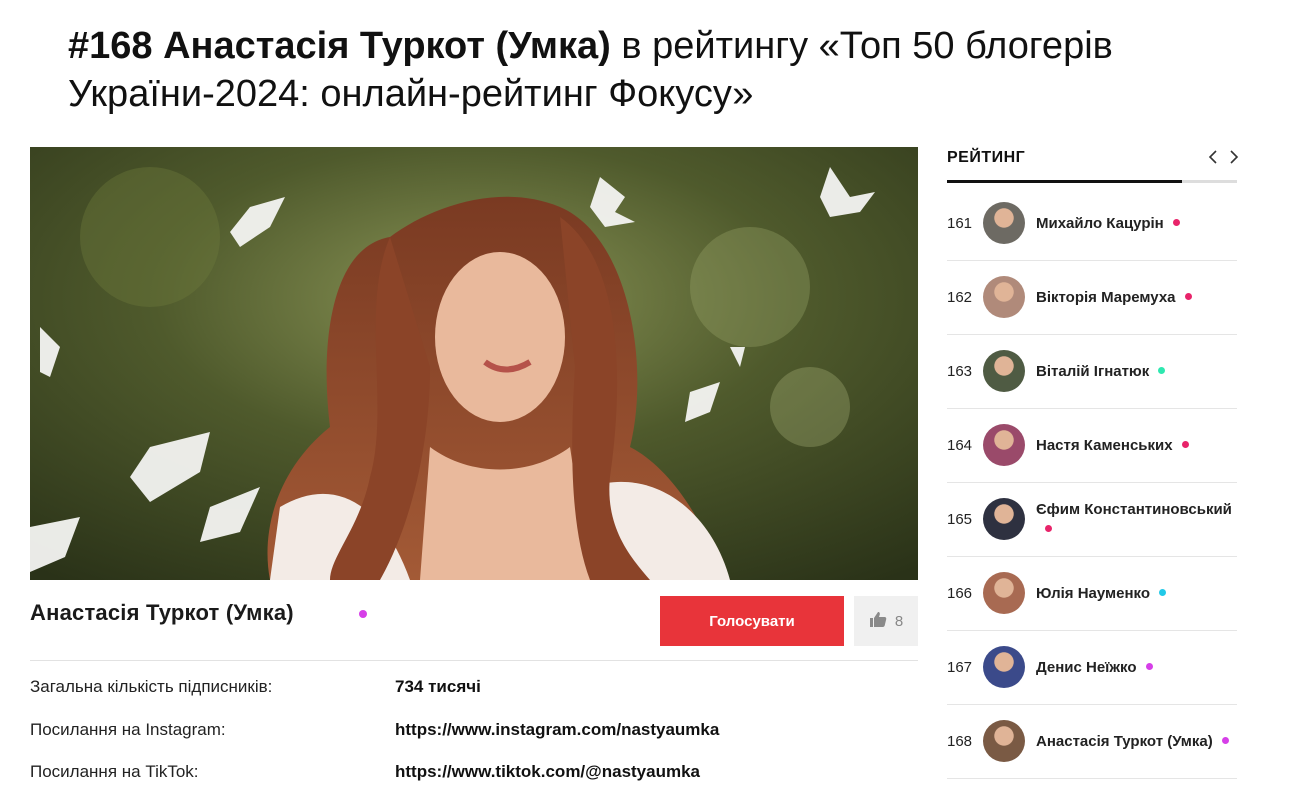 The height and width of the screenshot is (796, 1309). I want to click on info-label: Загальна кількість підписників:, so click(151, 686).